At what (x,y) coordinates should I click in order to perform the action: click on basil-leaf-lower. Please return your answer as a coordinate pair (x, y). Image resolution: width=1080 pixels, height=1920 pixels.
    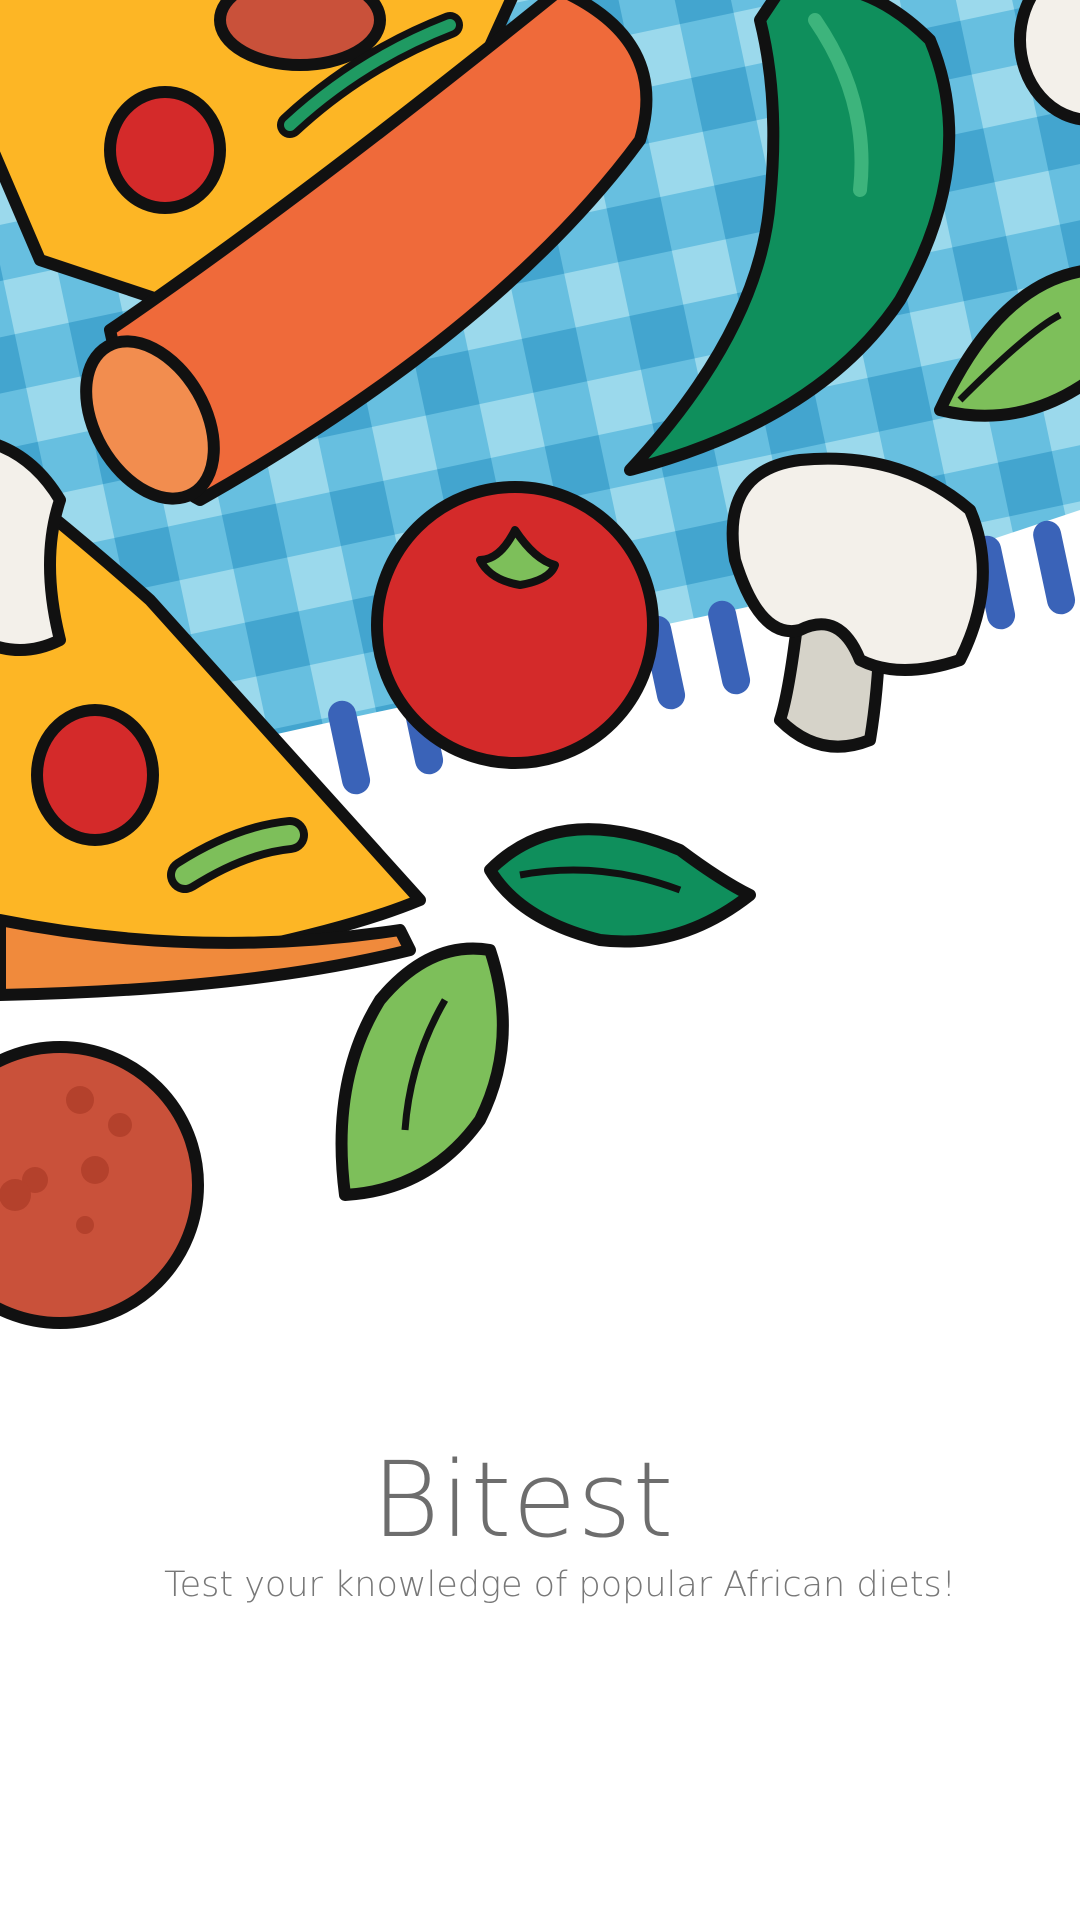
    Looking at the image, I should click on (422, 1071).